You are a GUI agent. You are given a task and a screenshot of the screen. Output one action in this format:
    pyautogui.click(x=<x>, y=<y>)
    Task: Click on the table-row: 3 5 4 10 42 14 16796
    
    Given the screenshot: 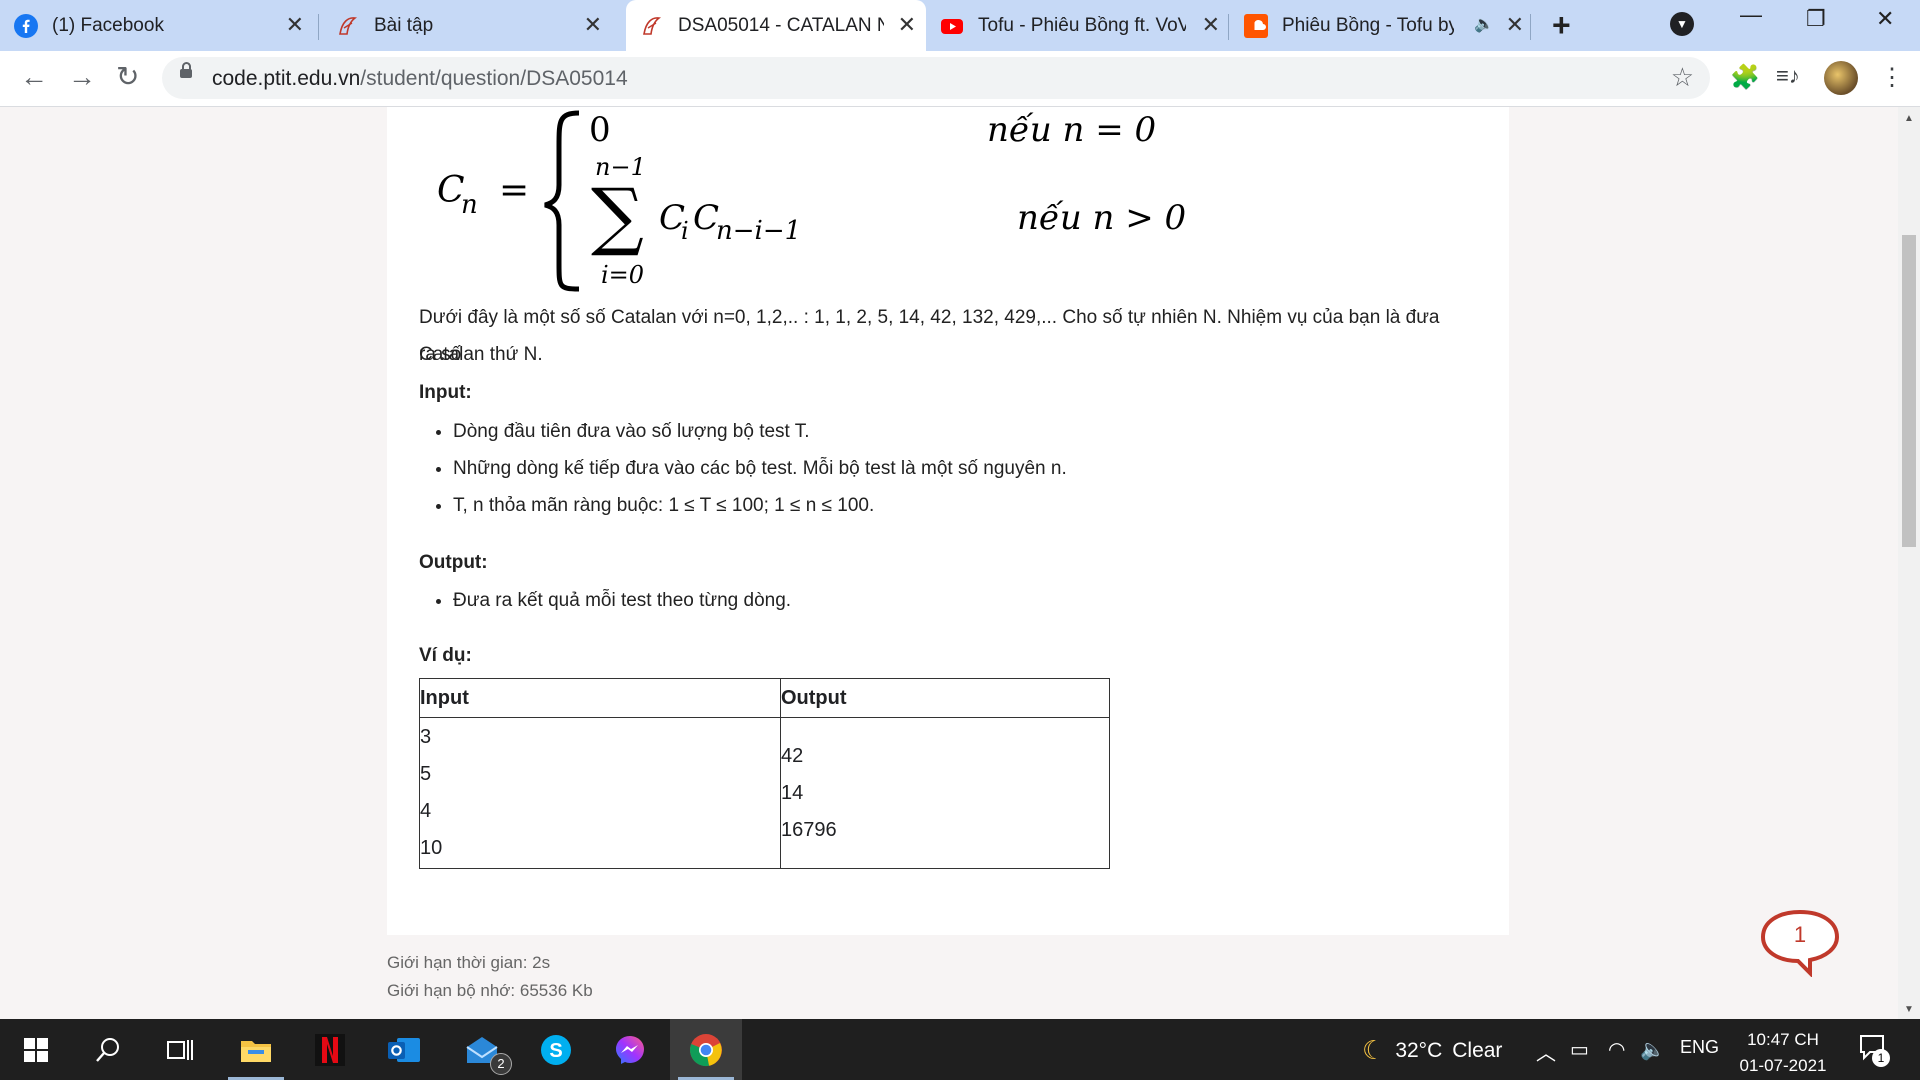 What is the action you would take?
    pyautogui.click(x=764, y=793)
    